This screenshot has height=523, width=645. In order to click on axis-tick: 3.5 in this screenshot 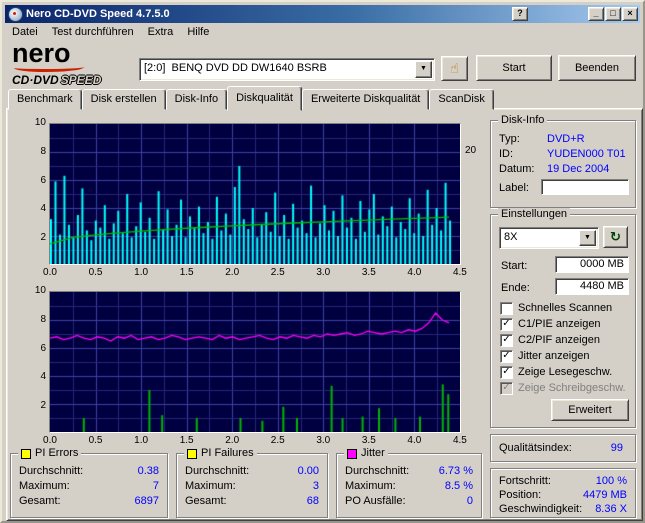, I will do `click(368, 440)`.